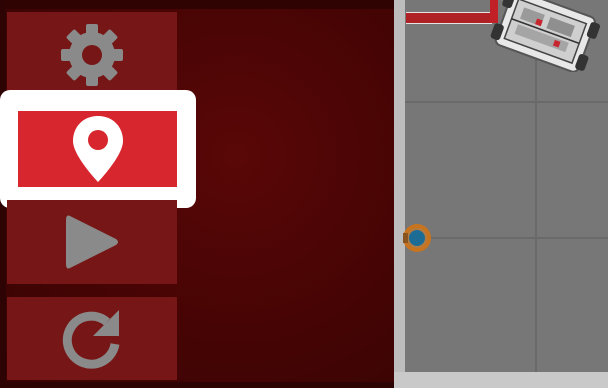 The image size is (608, 388). Describe the element at coordinates (449, 18) in the screenshot. I see `red-barrier` at that location.